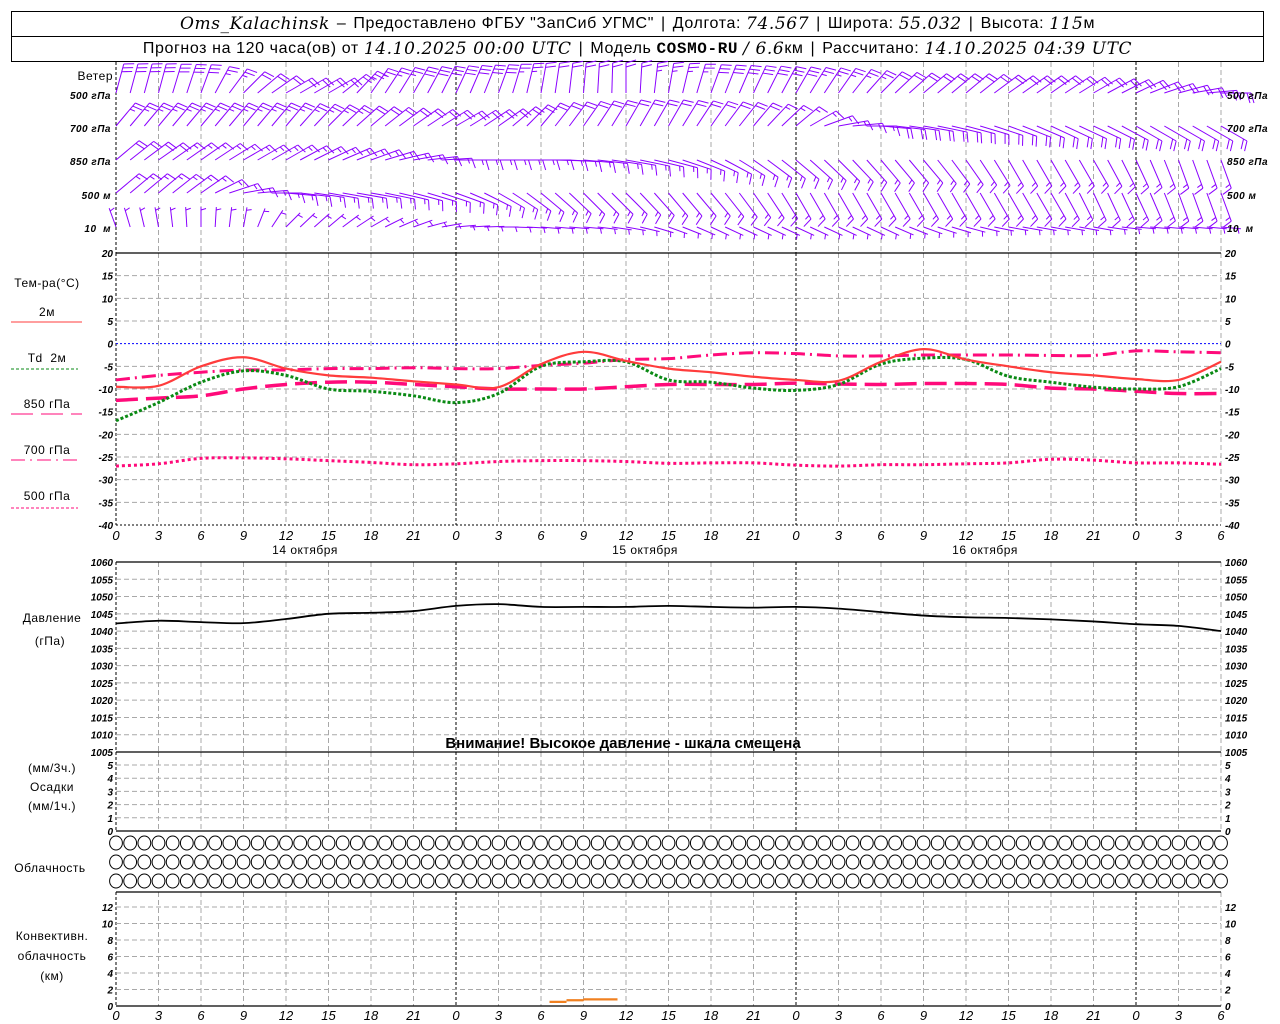 This screenshot has width=1280, height=1024. What do you see at coordinates (108, 277) in the screenshot?
I see `temperature-tick: 15` at bounding box center [108, 277].